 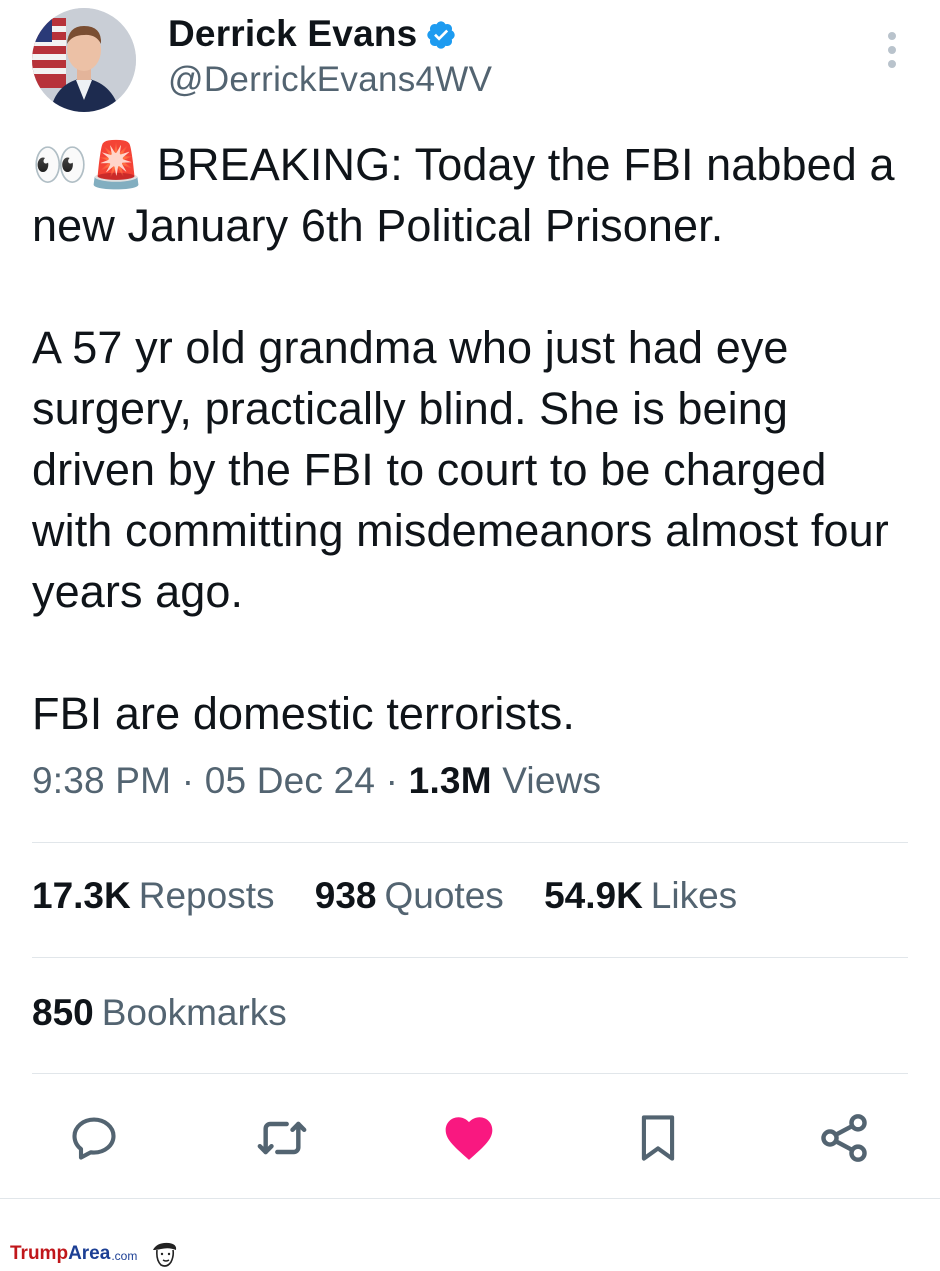 I want to click on likes-stat: 54.9K Likes, so click(x=640, y=896).